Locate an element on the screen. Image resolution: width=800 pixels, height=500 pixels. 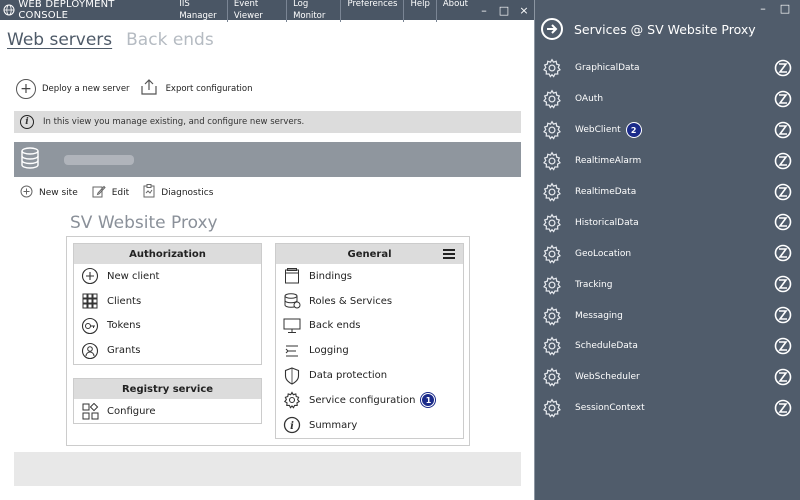
svg-text: i is located at coordinates (292, 426).